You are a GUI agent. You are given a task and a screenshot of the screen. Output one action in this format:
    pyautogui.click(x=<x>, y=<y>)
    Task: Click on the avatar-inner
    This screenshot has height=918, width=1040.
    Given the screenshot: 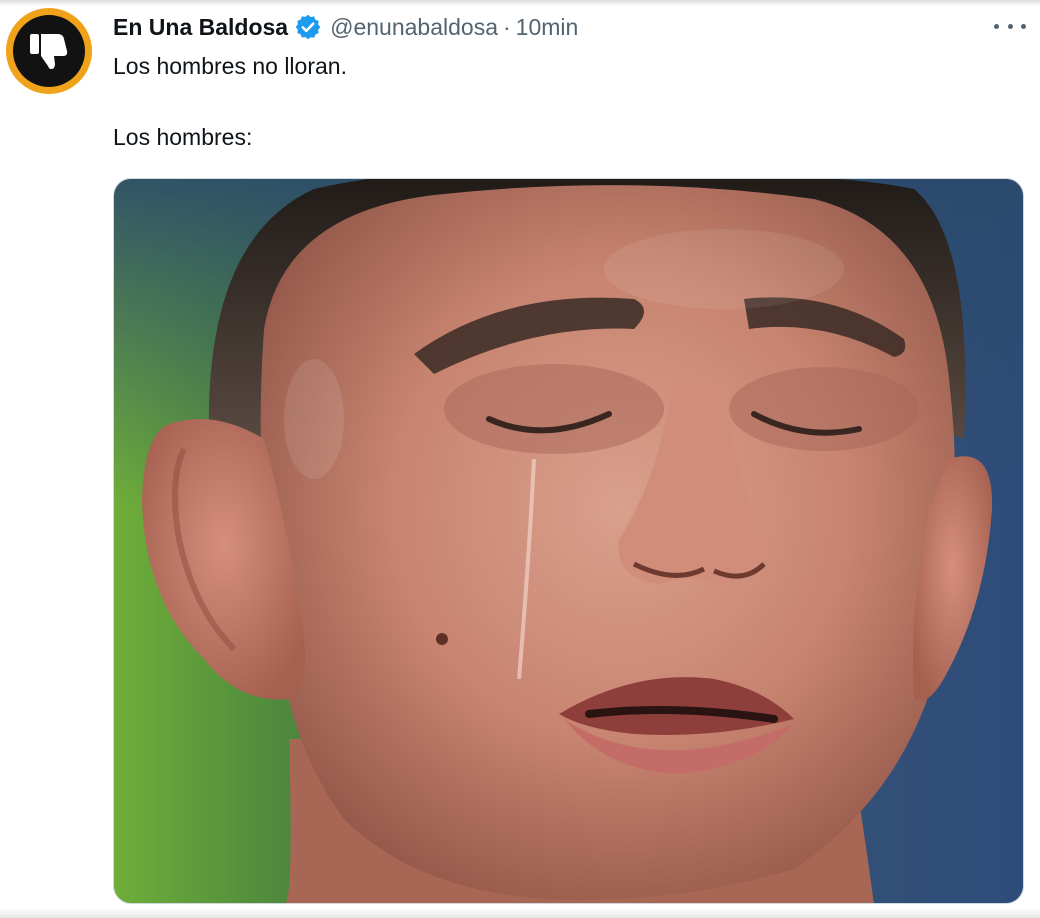 What is the action you would take?
    pyautogui.click(x=49, y=51)
    